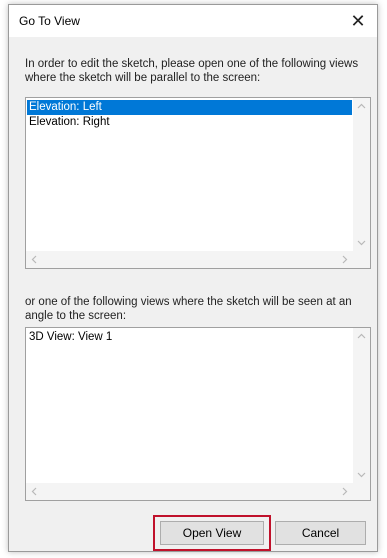  I want to click on cancel-button: Cancel, so click(320, 533).